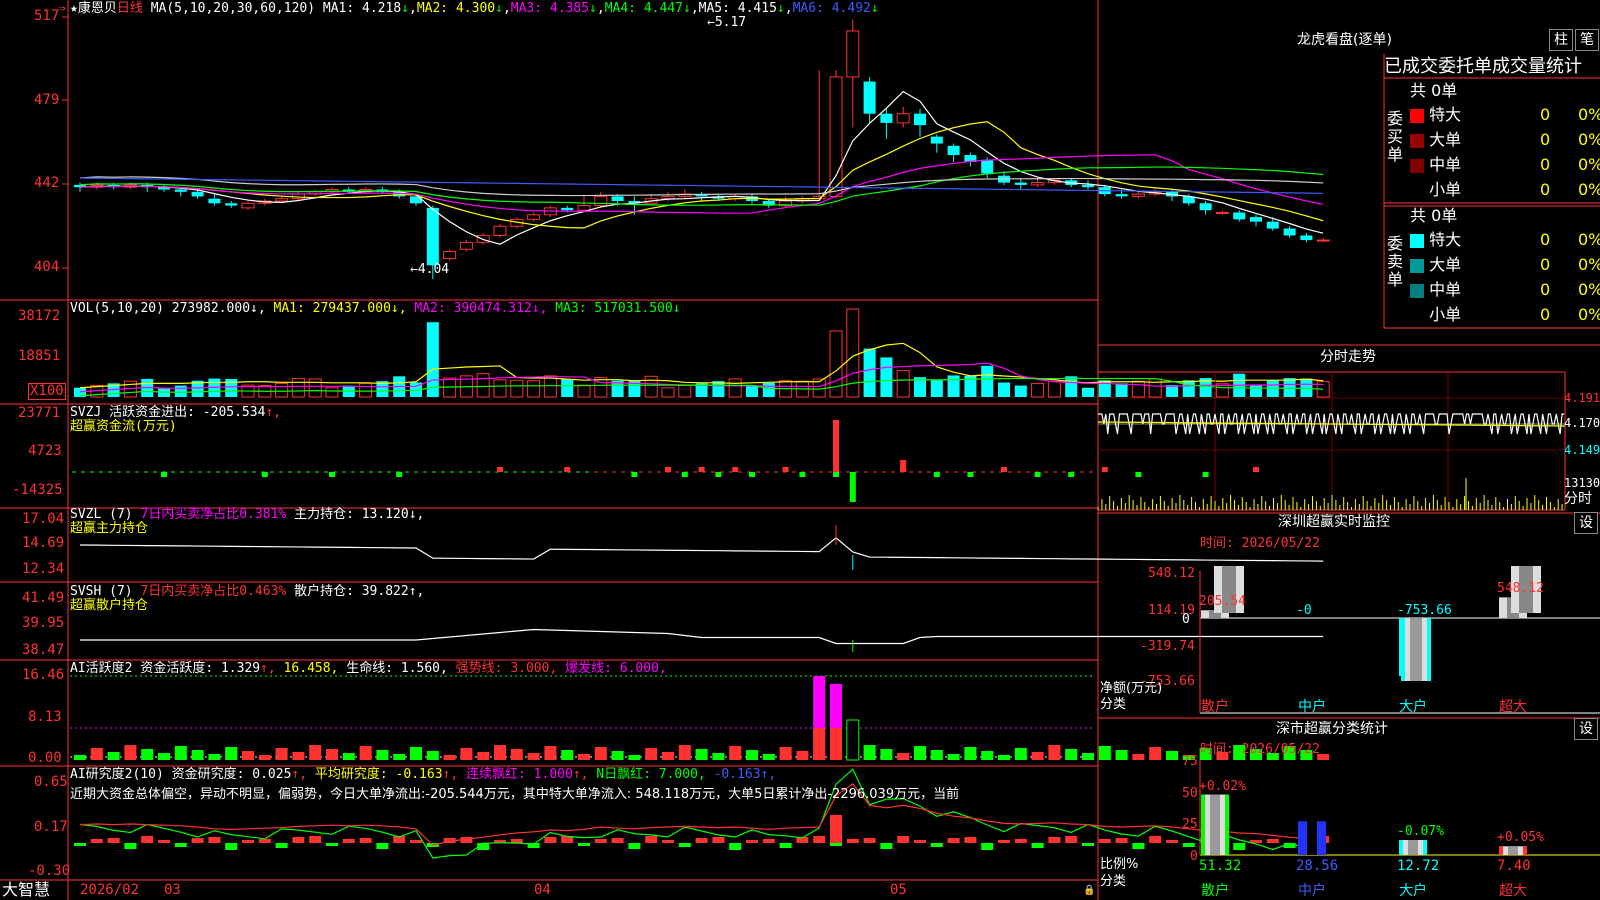  I want to click on classify-y-tick: 75, so click(1190, 761).